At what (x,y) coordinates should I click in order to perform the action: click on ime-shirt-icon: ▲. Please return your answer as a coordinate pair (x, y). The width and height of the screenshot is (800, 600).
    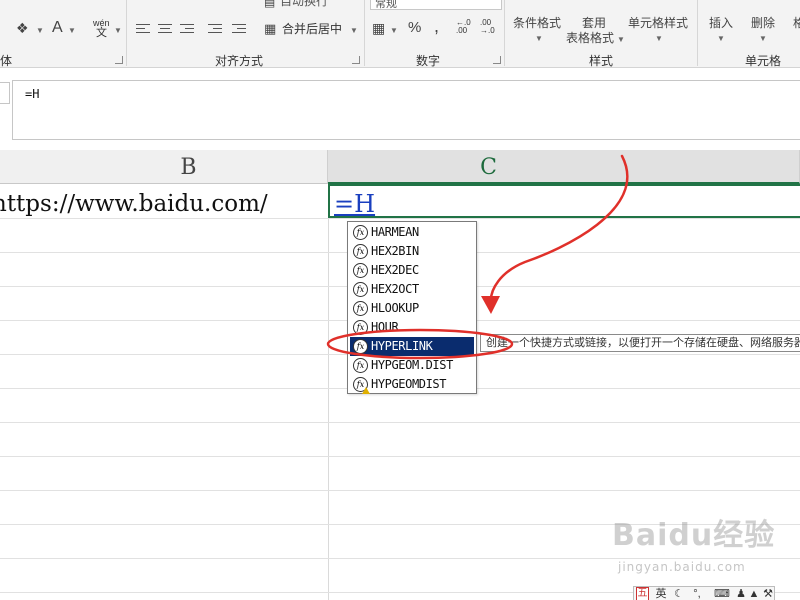
    Looking at the image, I should click on (754, 593).